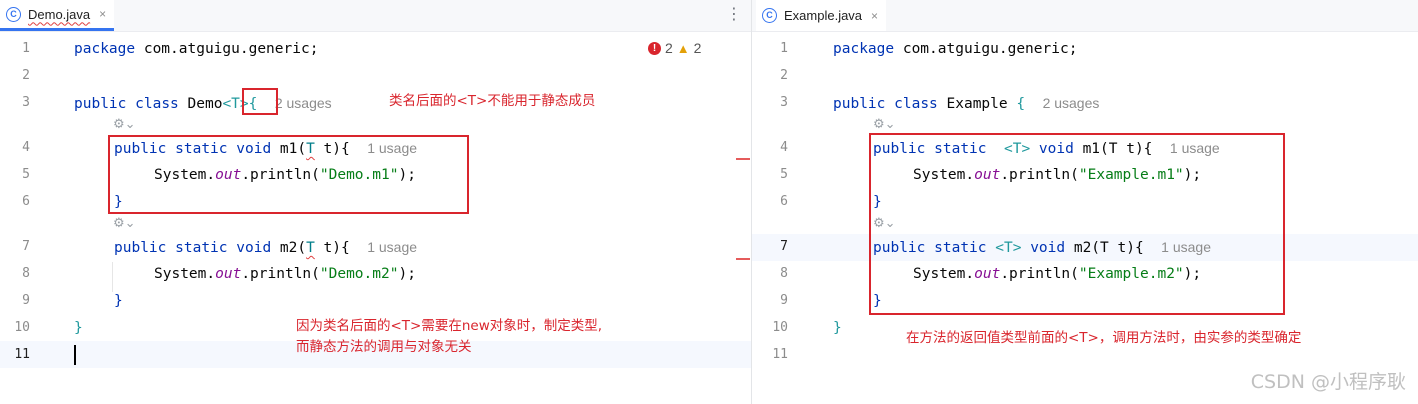 This screenshot has height=404, width=1418. What do you see at coordinates (285, 274) in the screenshot?
I see `code-line-8: System.out.println("Demo.m2");` at bounding box center [285, 274].